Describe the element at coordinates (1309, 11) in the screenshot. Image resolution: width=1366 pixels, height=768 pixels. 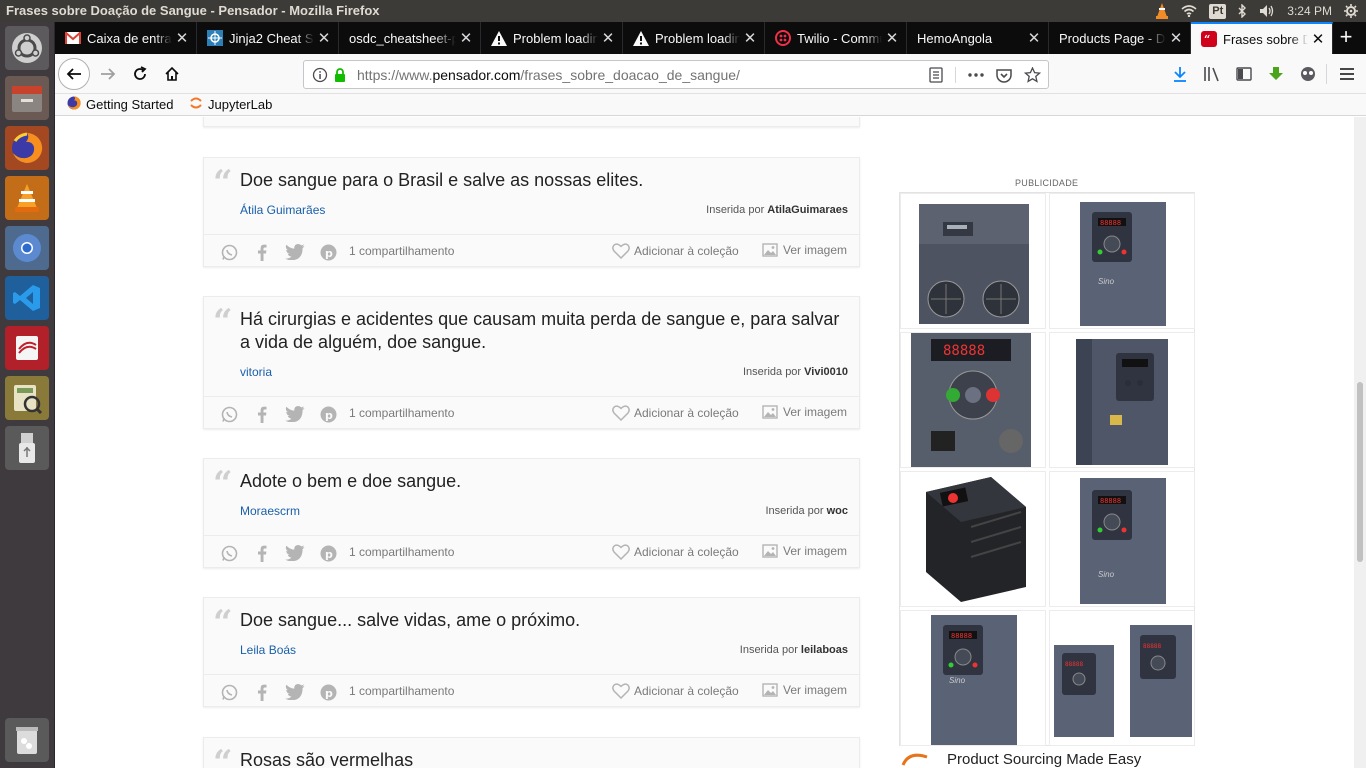
I see `clock: 3:24 PM` at that location.